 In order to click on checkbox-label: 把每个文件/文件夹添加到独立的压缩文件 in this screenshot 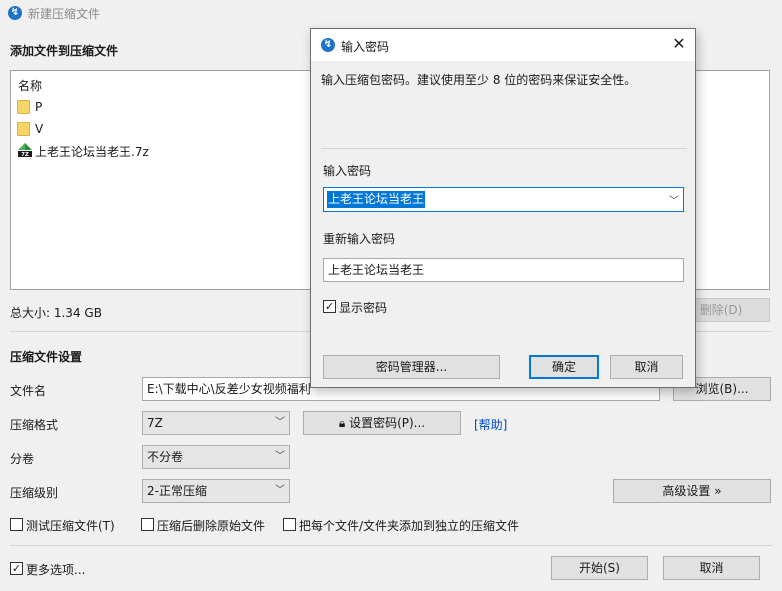, I will do `click(409, 526)`.